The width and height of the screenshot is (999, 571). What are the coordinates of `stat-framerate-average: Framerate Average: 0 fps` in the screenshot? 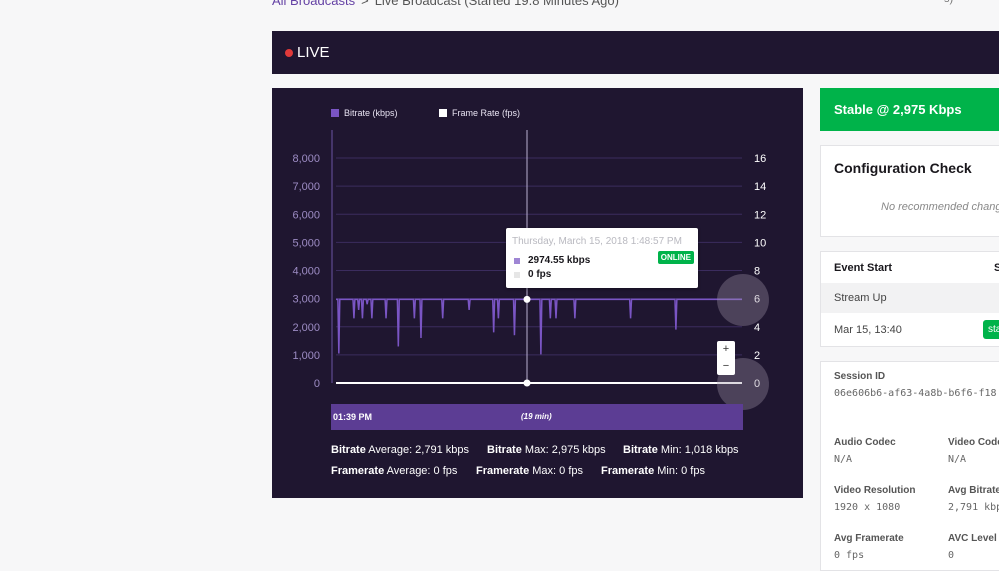 It's located at (394, 471).